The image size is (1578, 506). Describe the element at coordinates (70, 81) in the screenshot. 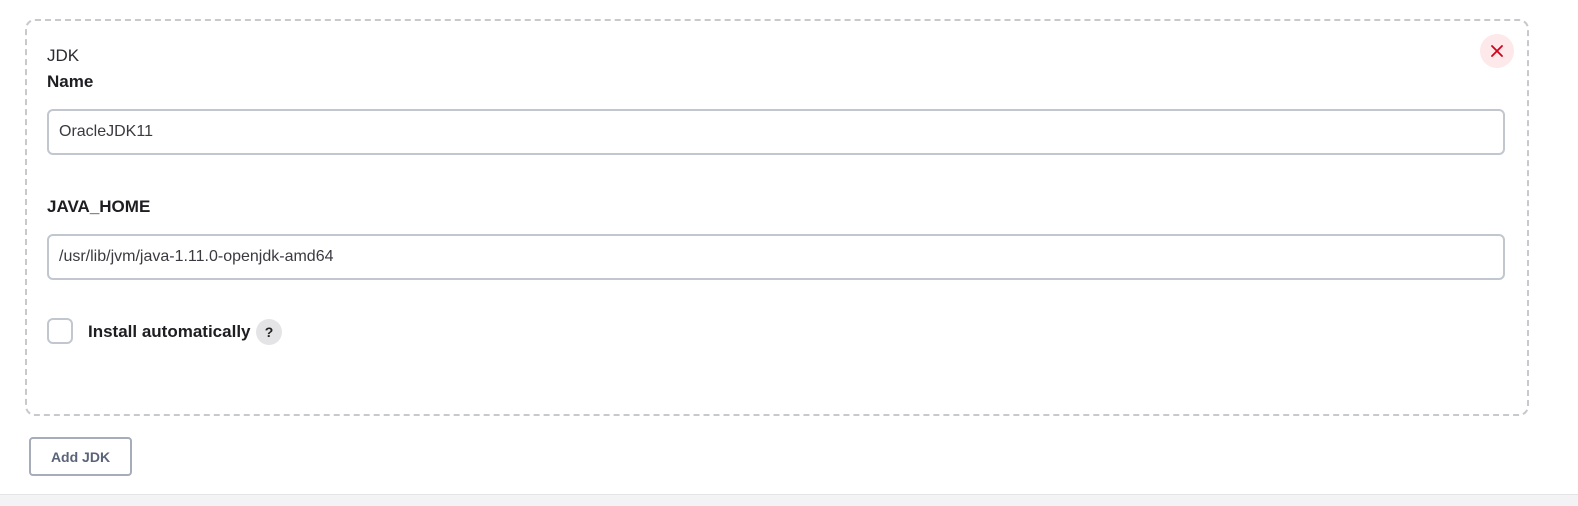

I see `name-label: Name` at that location.